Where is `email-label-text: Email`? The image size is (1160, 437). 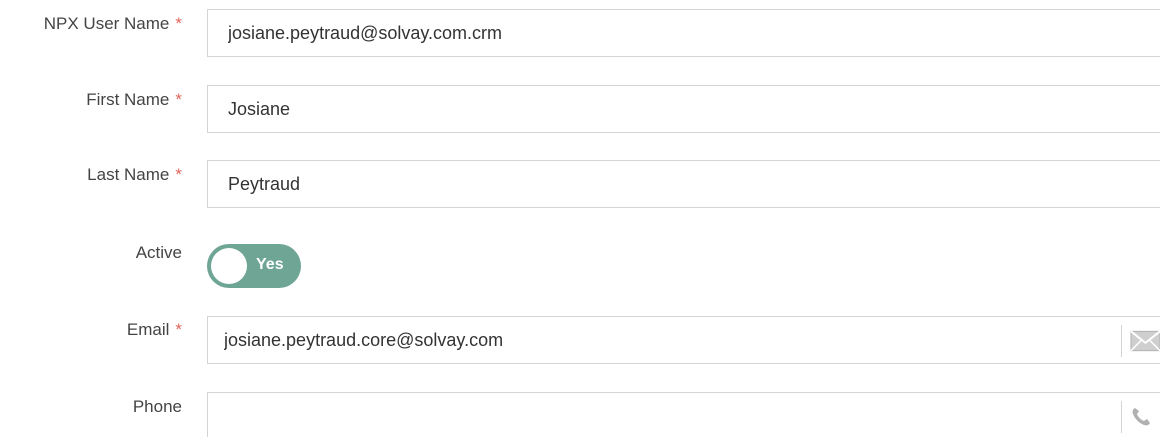 email-label-text: Email is located at coordinates (148, 329).